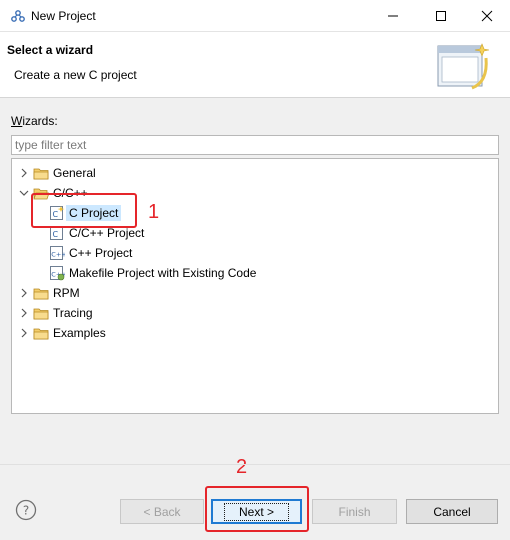 The height and width of the screenshot is (540, 510). I want to click on window-title: New Project, so click(63, 16).